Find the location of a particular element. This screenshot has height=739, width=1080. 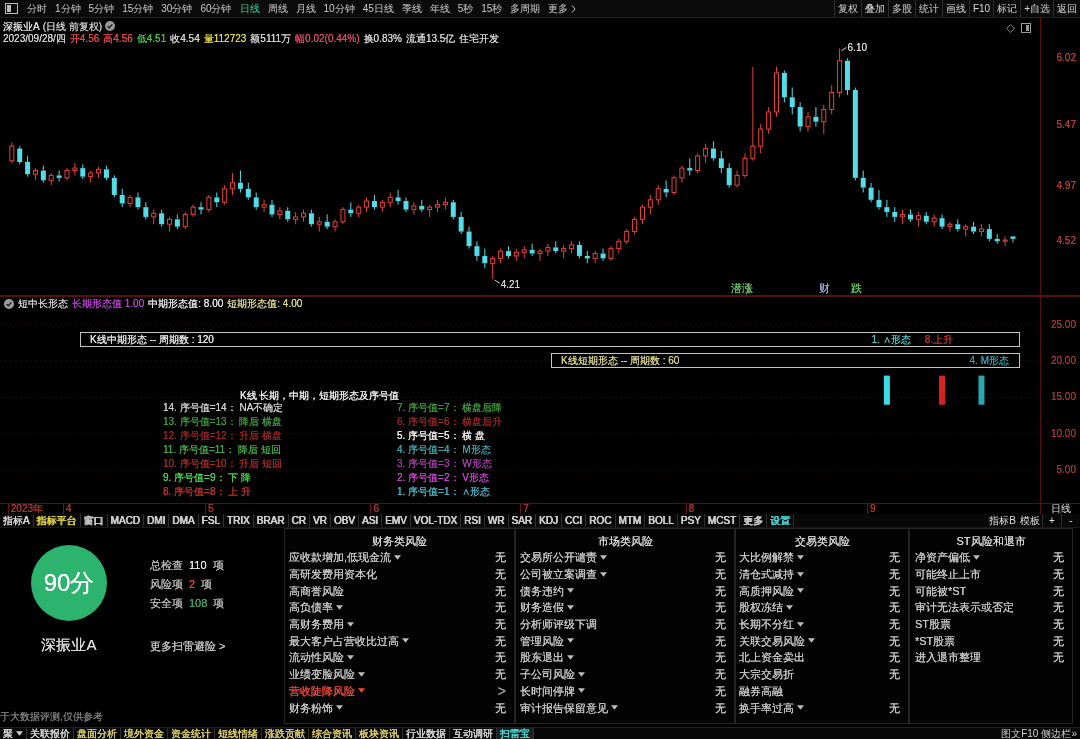

period-tab: 月线 is located at coordinates (305, 8).